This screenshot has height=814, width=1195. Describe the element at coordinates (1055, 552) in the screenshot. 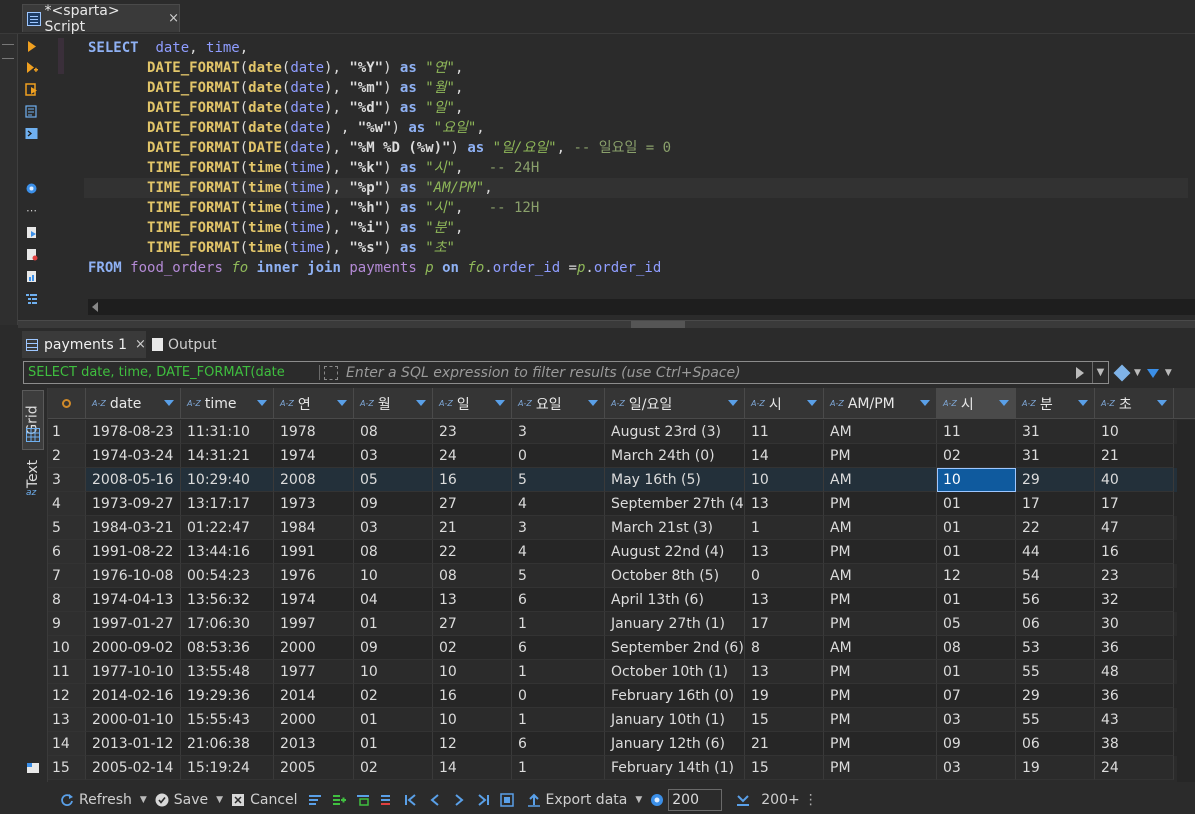

I see `table-cell: 44` at that location.